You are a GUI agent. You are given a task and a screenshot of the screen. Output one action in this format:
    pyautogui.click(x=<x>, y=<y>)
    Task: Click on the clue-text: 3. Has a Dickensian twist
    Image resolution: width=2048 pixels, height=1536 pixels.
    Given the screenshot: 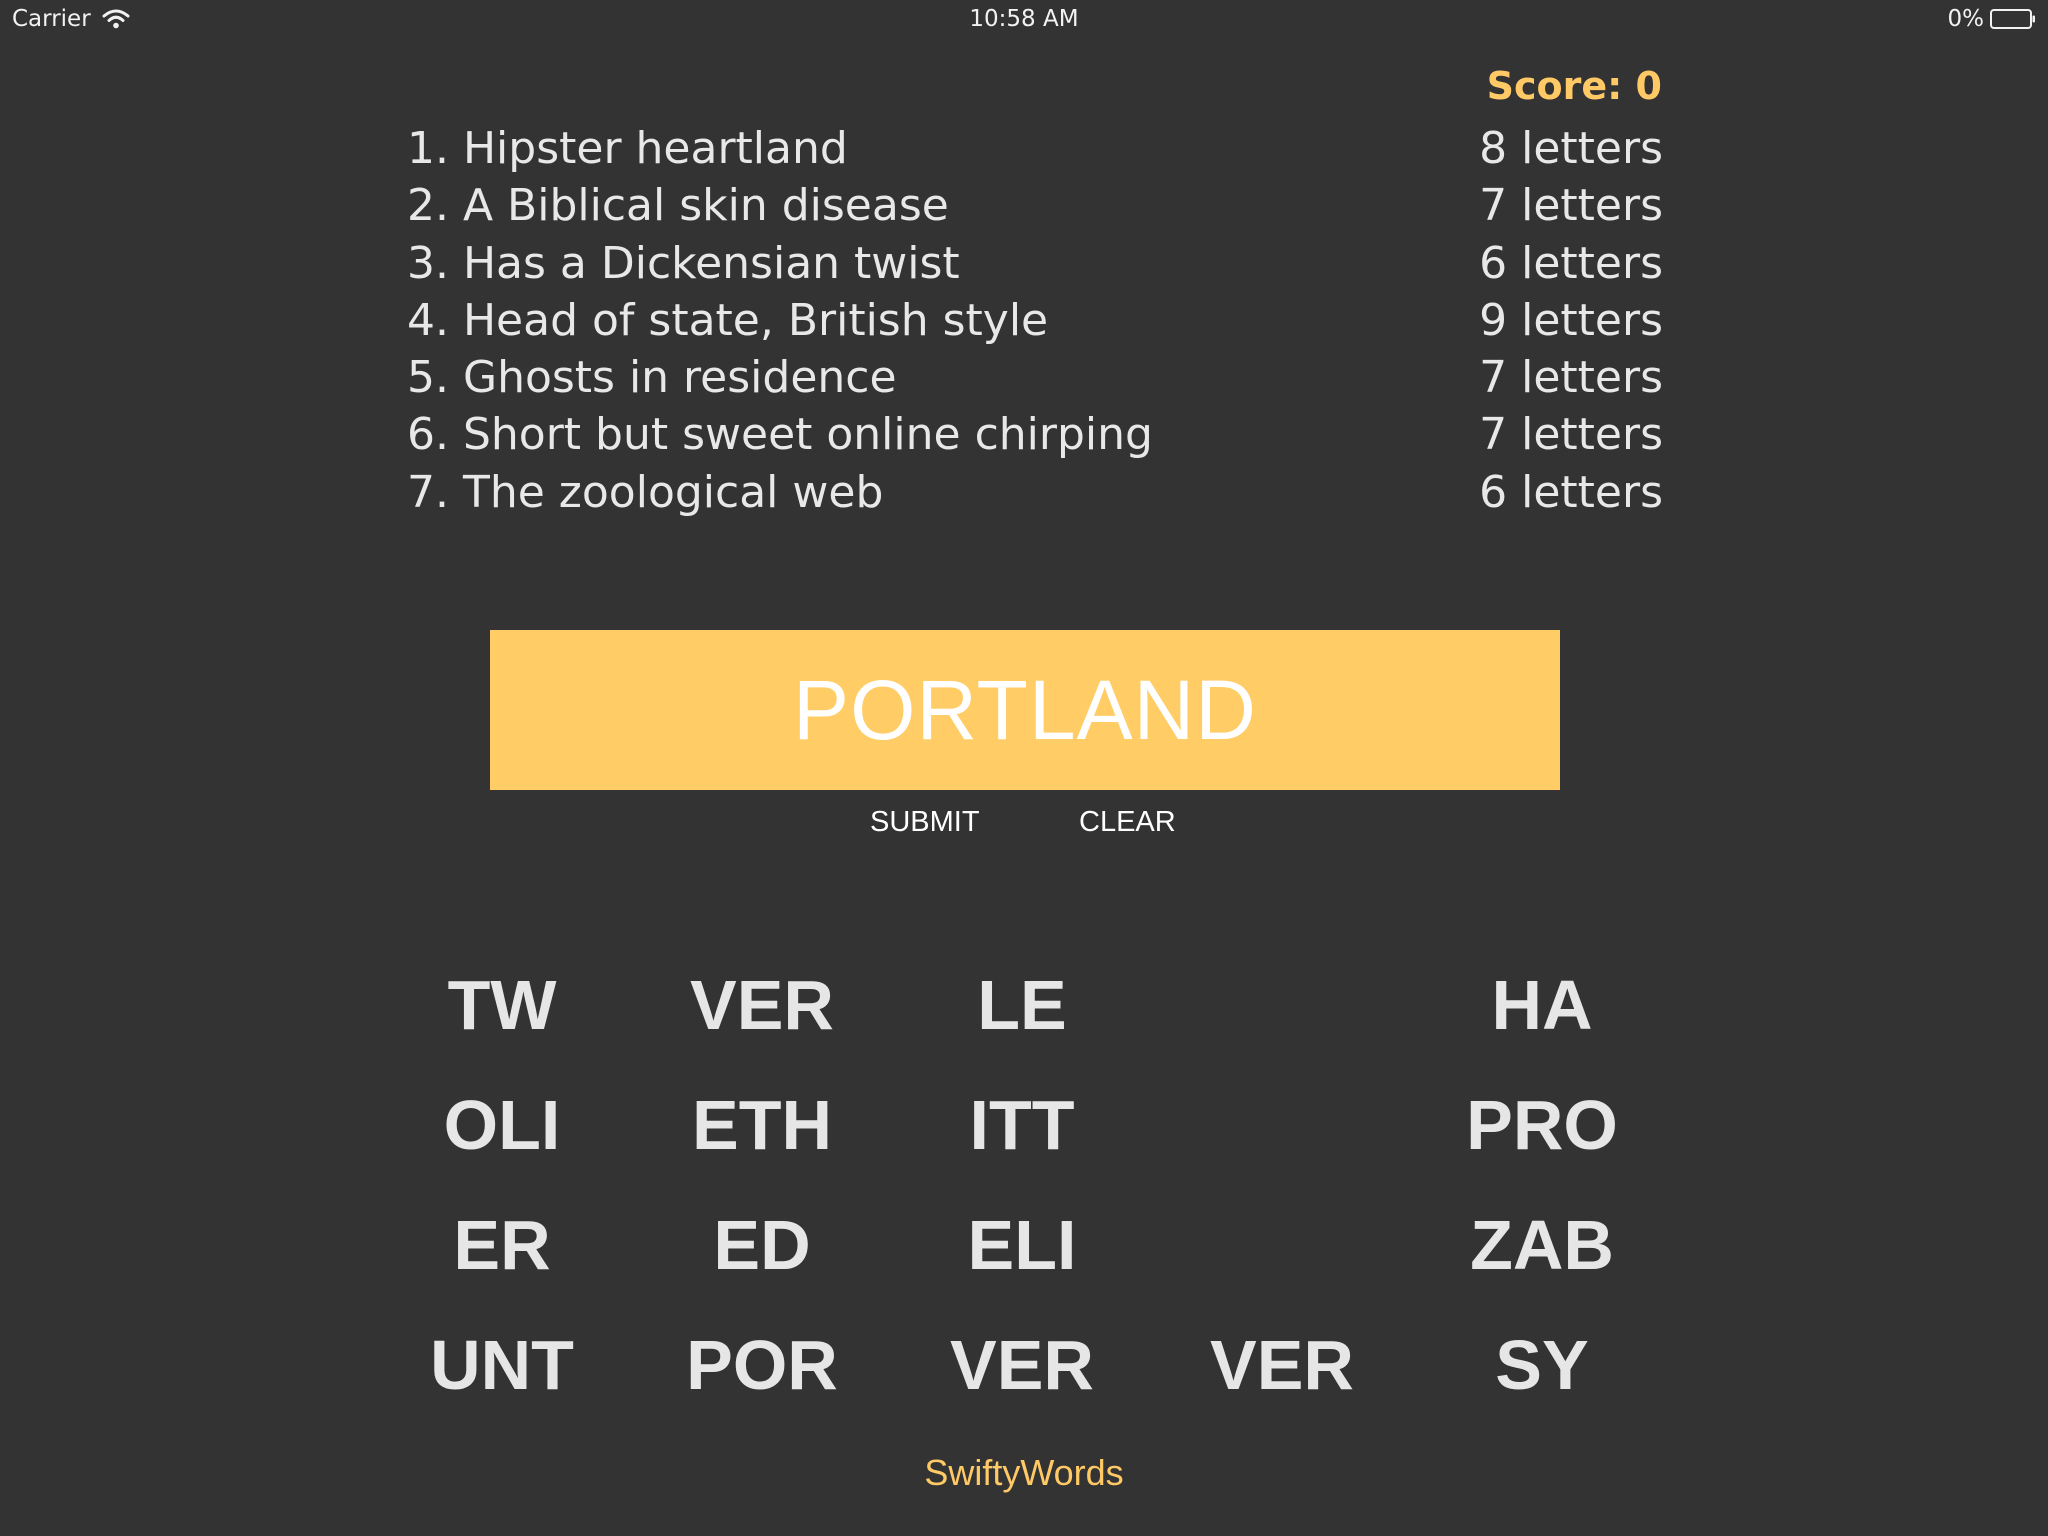 What is the action you would take?
    pyautogui.click(x=683, y=263)
    